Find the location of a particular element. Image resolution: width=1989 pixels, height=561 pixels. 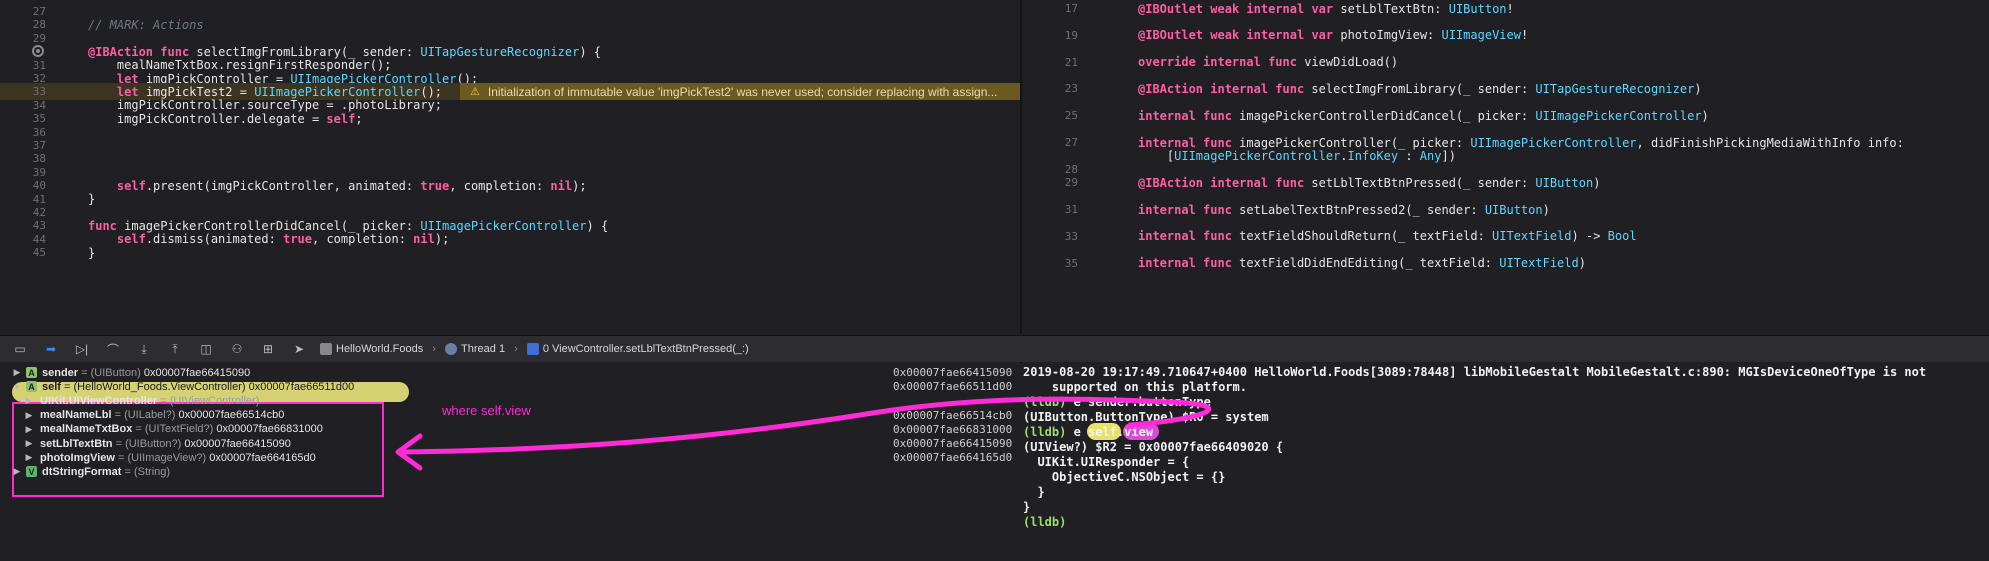

continue-icon: ▷| is located at coordinates (82, 349).